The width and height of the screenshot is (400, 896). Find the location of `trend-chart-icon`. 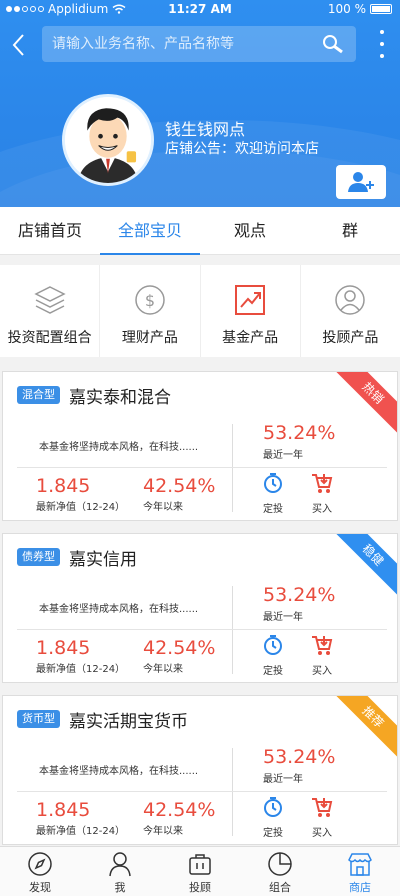

trend-chart-icon is located at coordinates (250, 300).